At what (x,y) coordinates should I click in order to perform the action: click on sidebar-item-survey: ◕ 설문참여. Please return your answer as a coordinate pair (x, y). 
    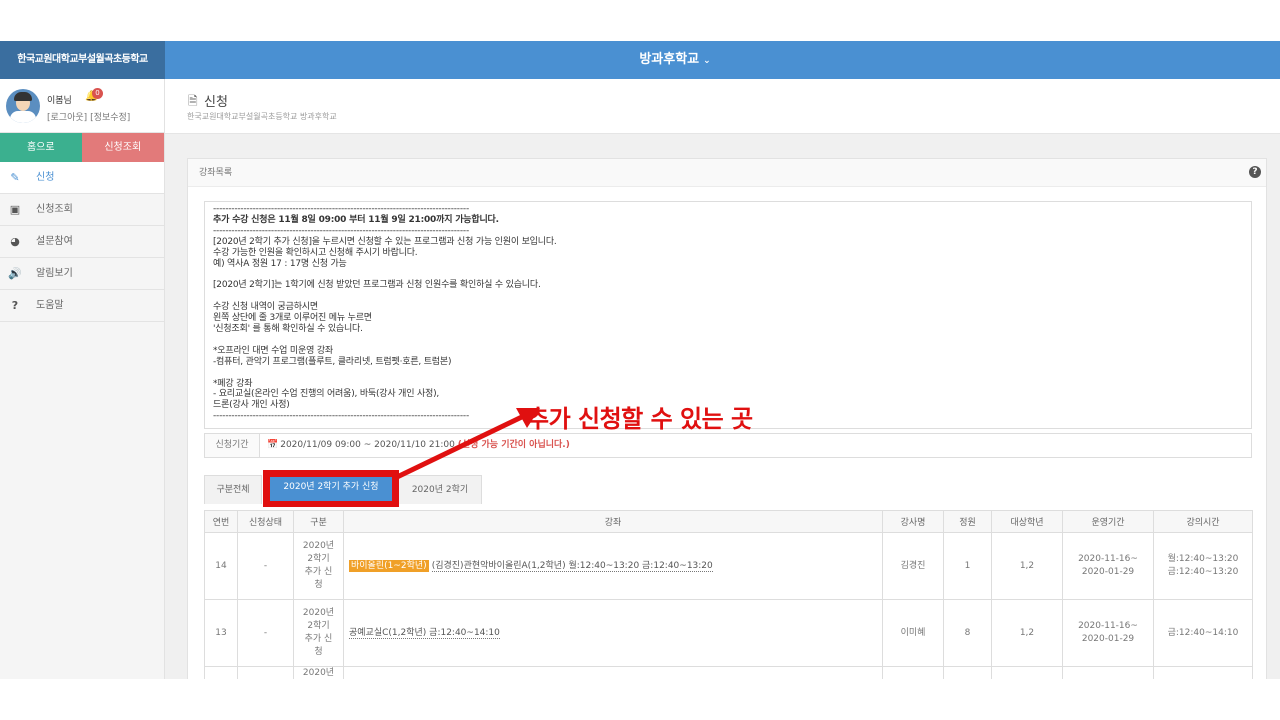
    Looking at the image, I should click on (82, 242).